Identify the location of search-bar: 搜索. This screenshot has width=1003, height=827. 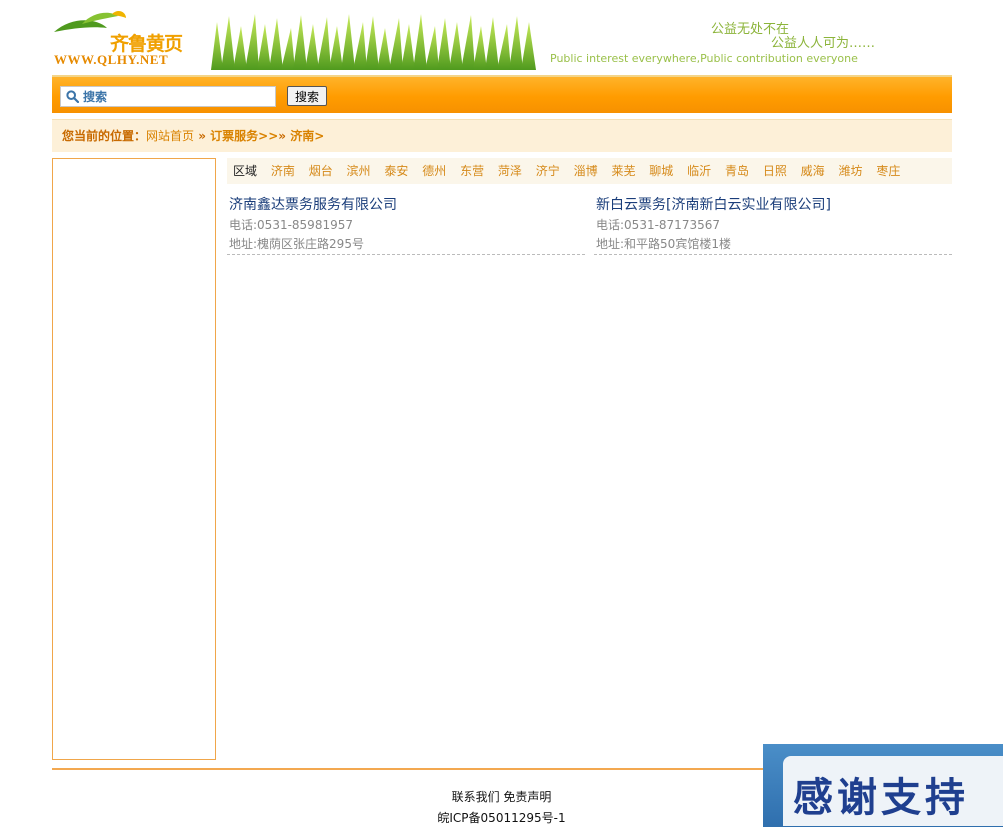
(502, 94).